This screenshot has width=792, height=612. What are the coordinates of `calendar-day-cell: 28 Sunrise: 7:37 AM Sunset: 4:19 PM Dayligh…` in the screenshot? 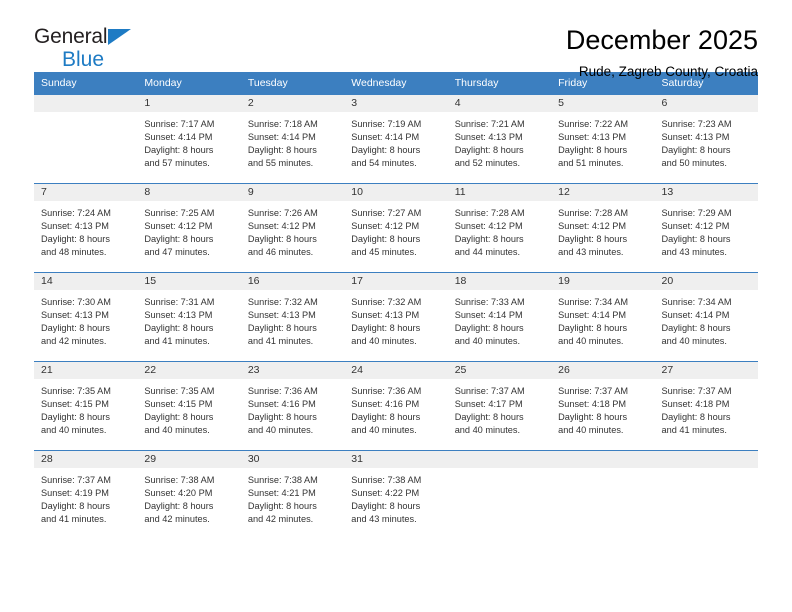 It's located at (86, 495).